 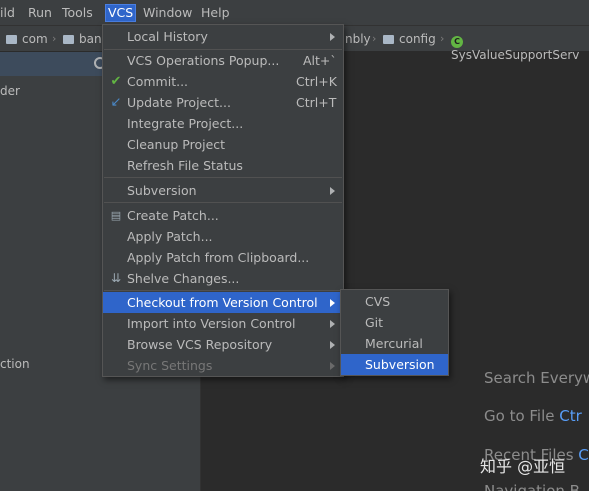 I want to click on submenu-item-cvs: CVS, so click(x=394, y=301).